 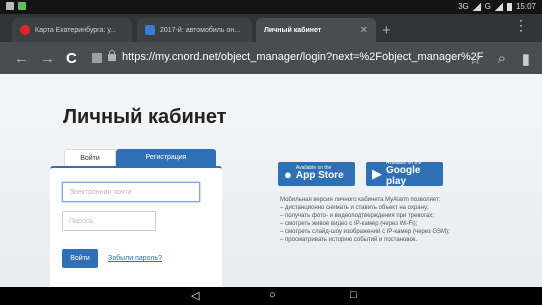 I want to click on page-title: Личный кабинет, so click(x=145, y=117).